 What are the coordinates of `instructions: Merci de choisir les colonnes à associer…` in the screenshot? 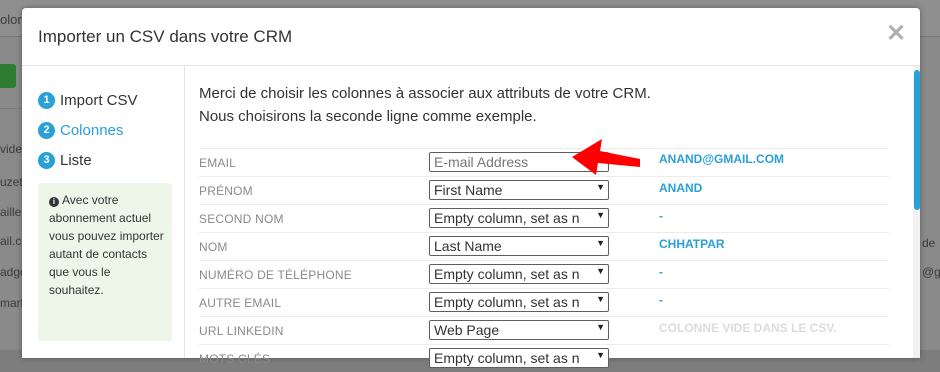 It's located at (425, 105).